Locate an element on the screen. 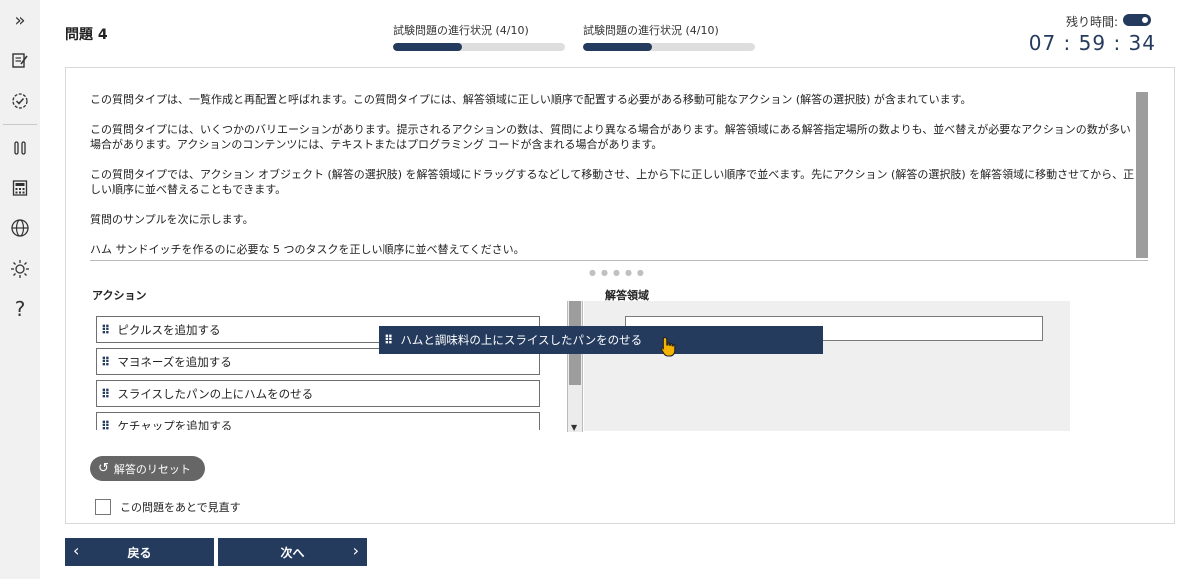  answer-area is located at coordinates (827, 366).